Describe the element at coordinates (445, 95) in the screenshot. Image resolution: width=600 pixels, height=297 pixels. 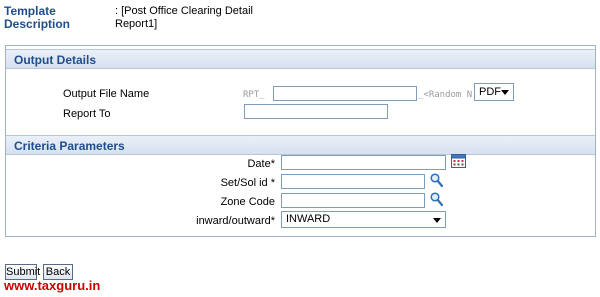
I see `output-file-suffix-hint: _<Random N` at that location.